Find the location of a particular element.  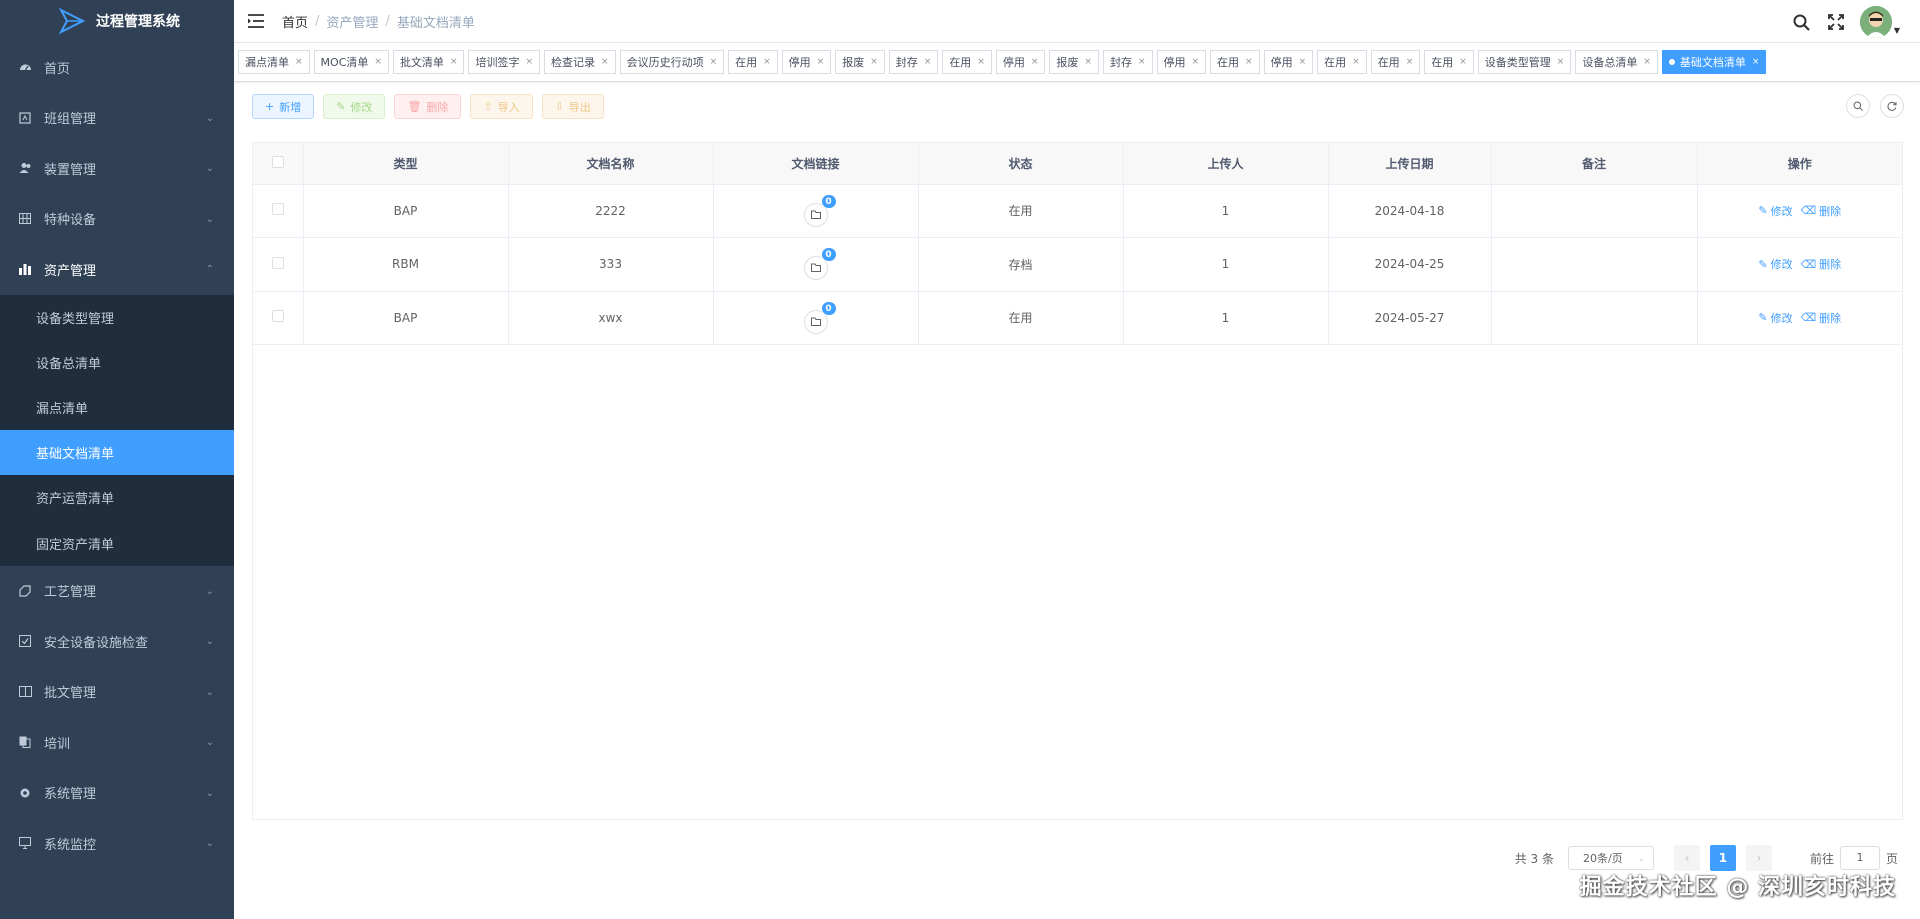

sidebar-item-process: 工艺管理 ⌄ is located at coordinates (117, 591).